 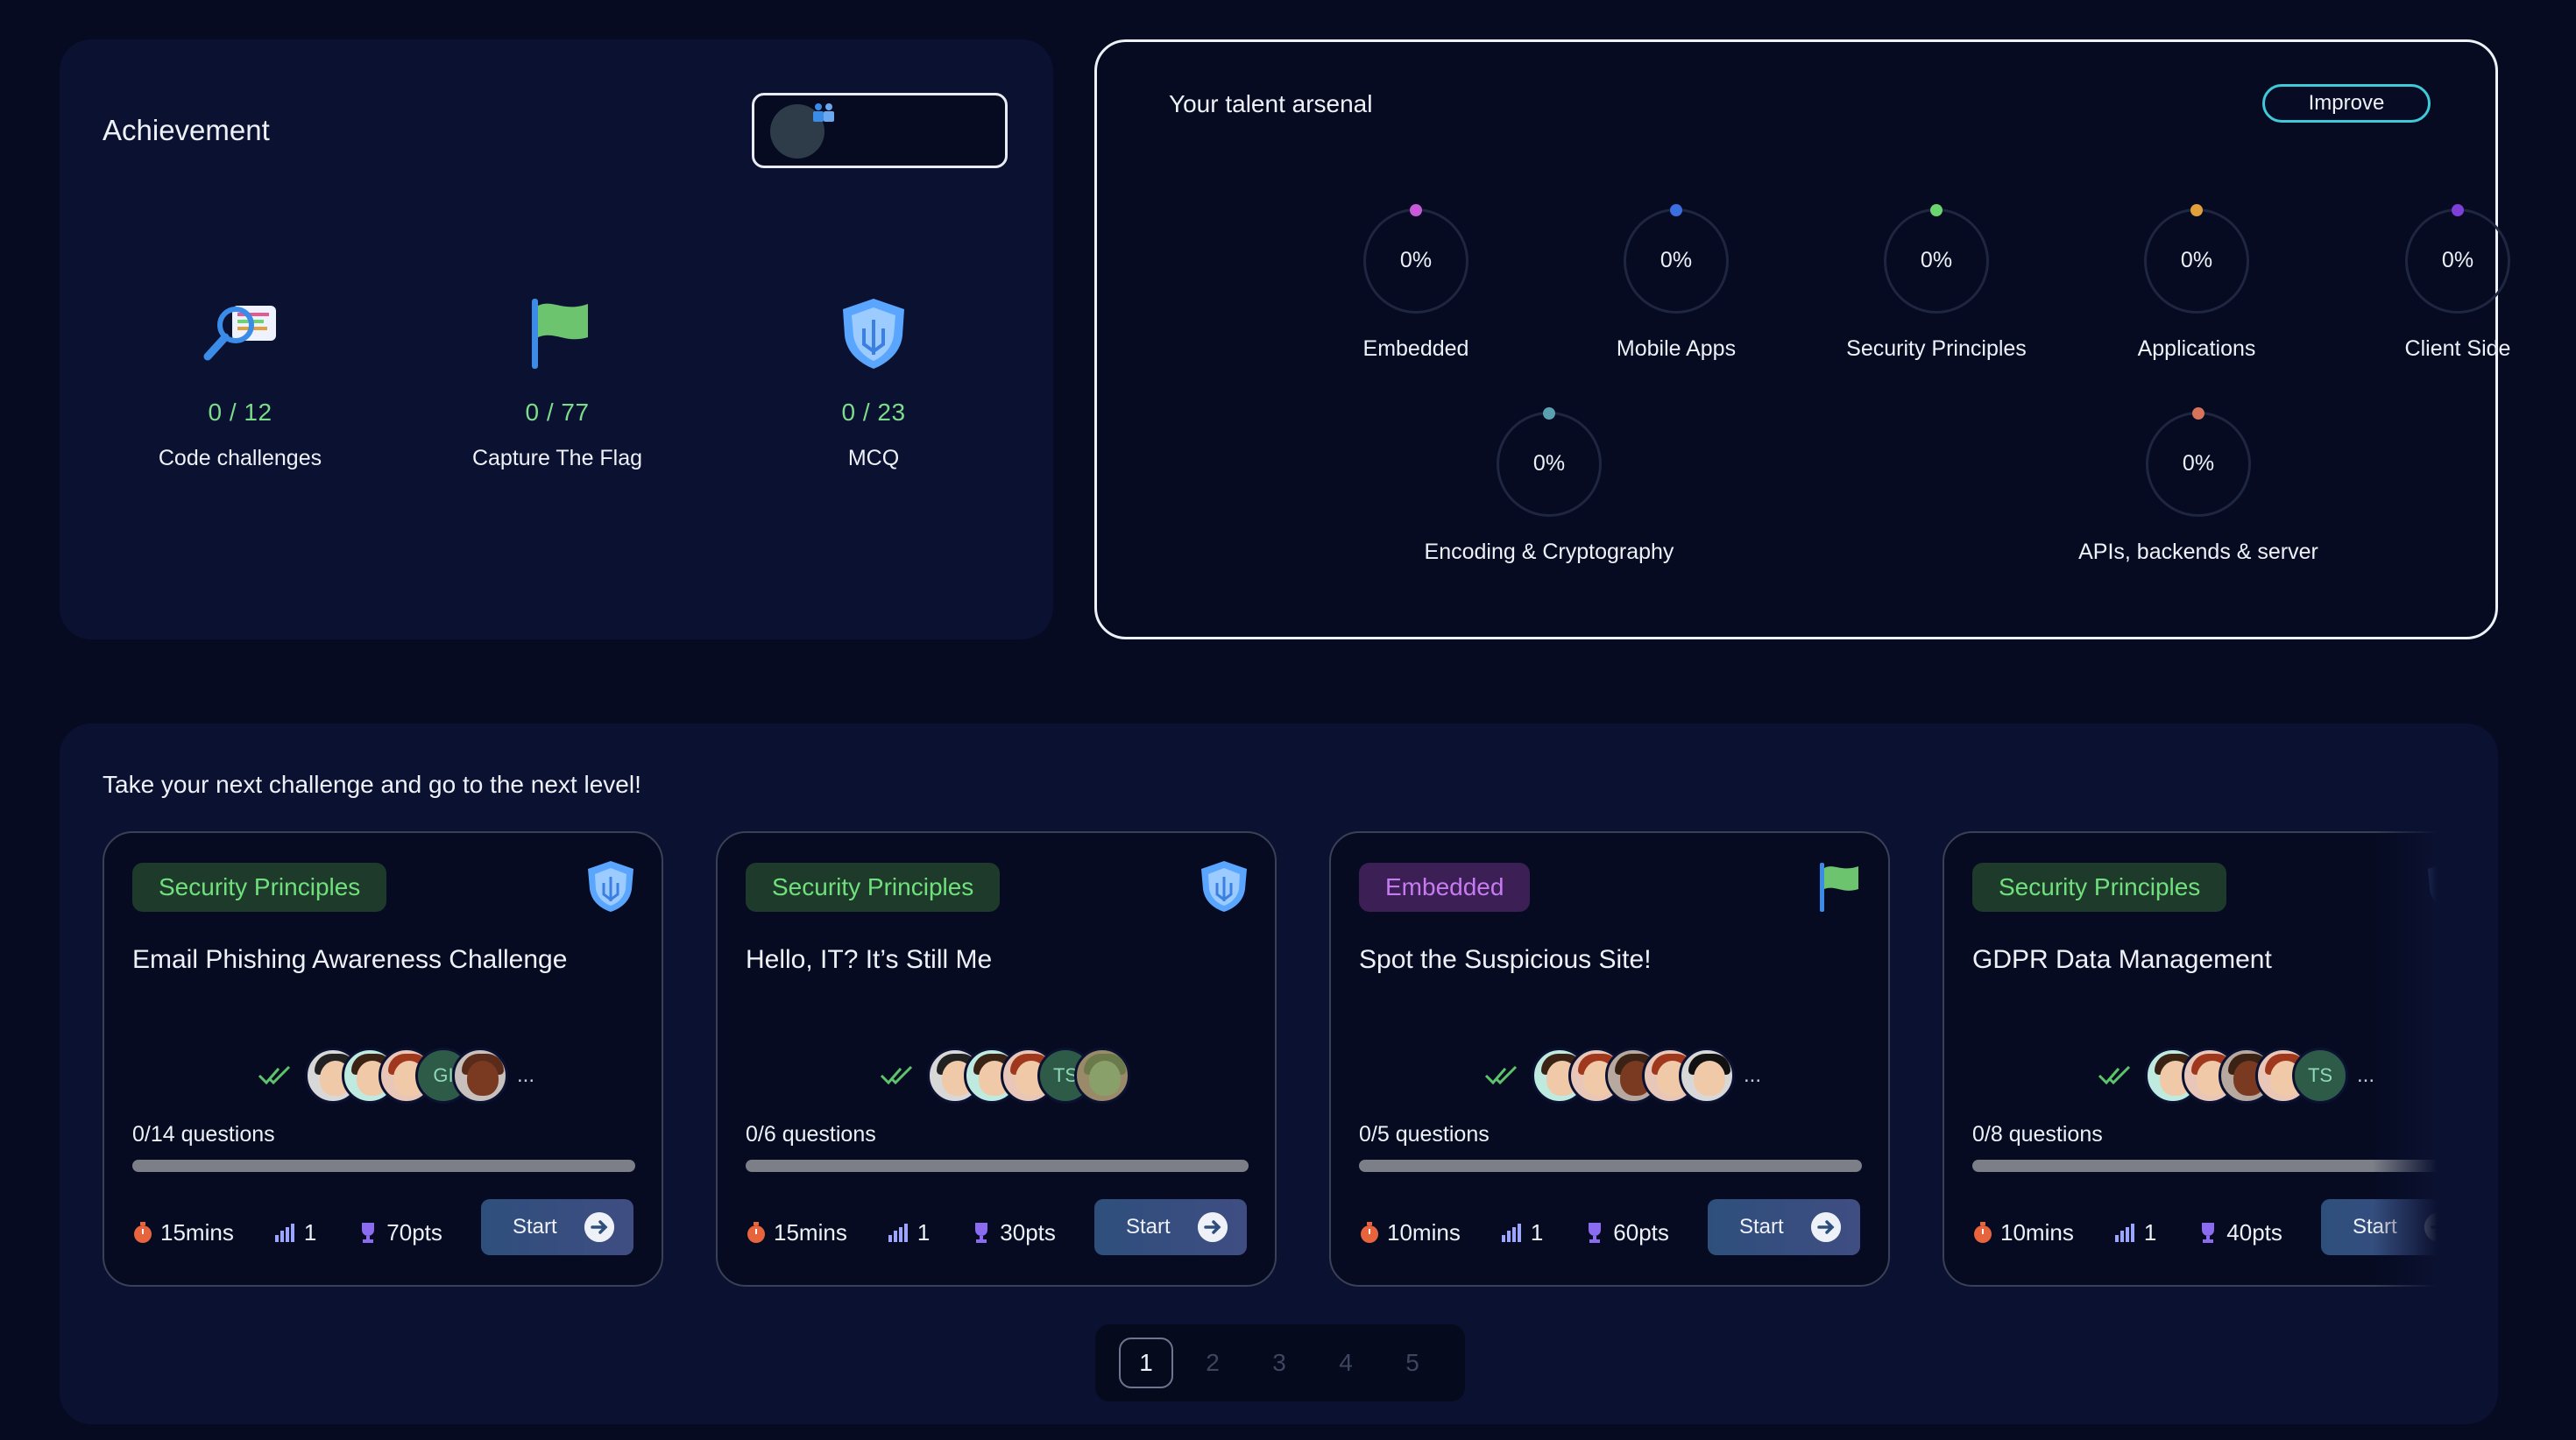 I want to click on question-progress-bar, so click(x=997, y=1166).